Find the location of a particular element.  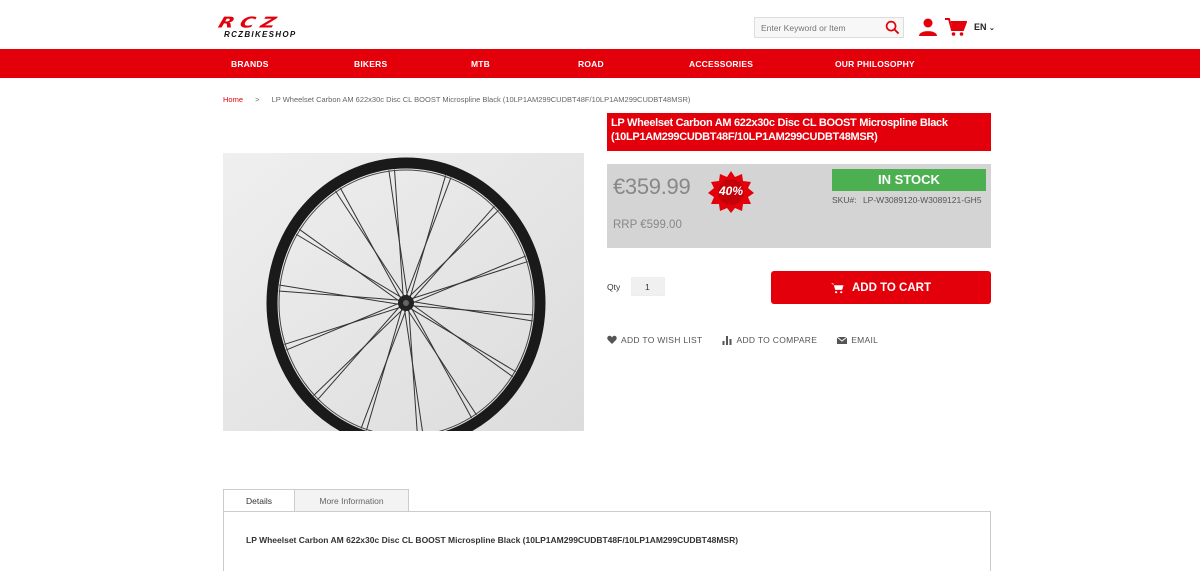

discount-percent: 40% is located at coordinates (731, 191).